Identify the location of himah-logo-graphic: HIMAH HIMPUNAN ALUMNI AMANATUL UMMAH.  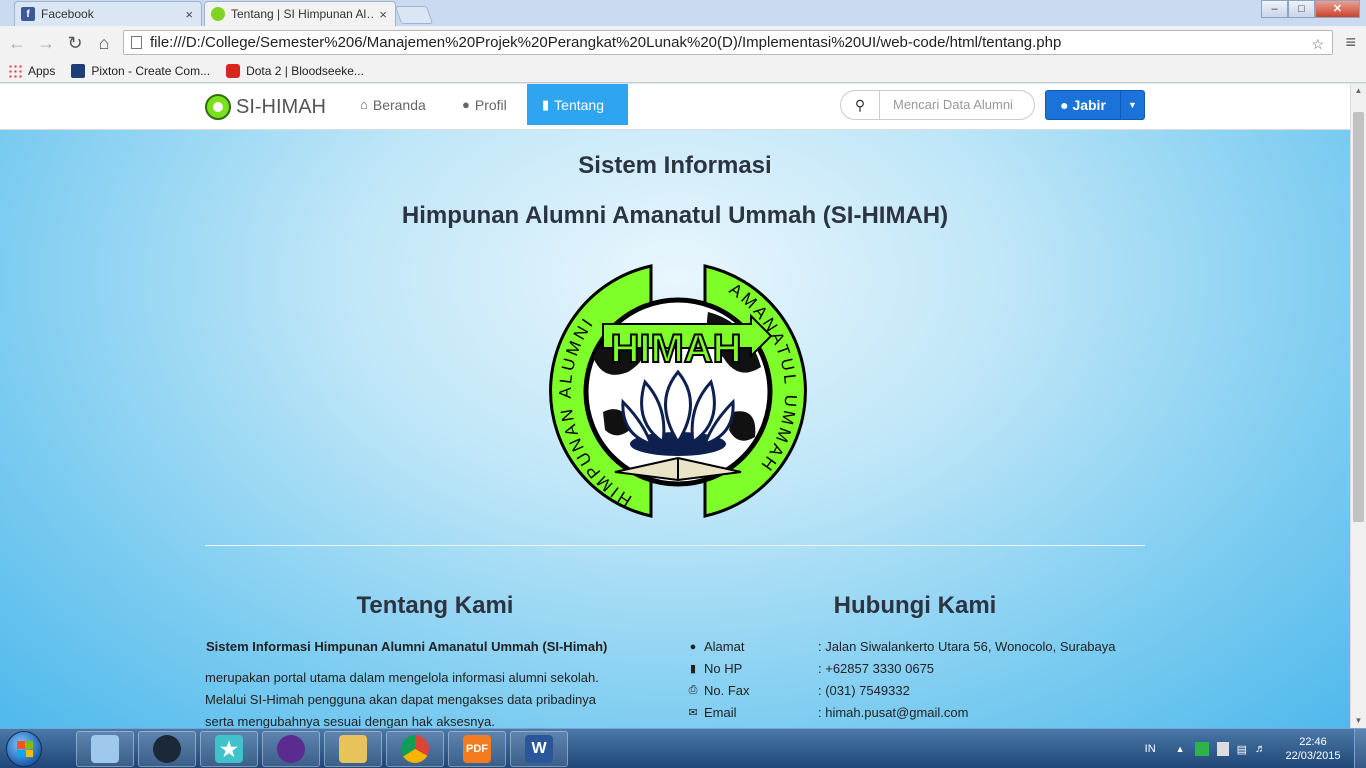
(678, 391).